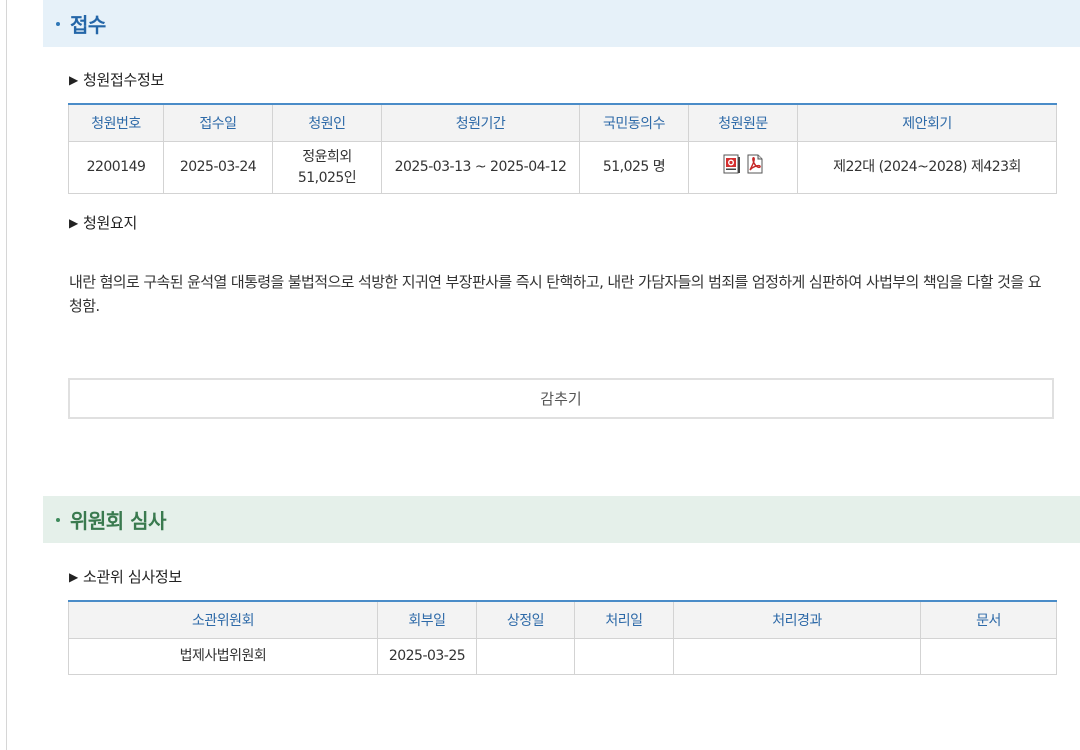 The height and width of the screenshot is (750, 1080). What do you see at coordinates (427, 656) in the screenshot?
I see `referral-date-cell: 2025-03-25` at bounding box center [427, 656].